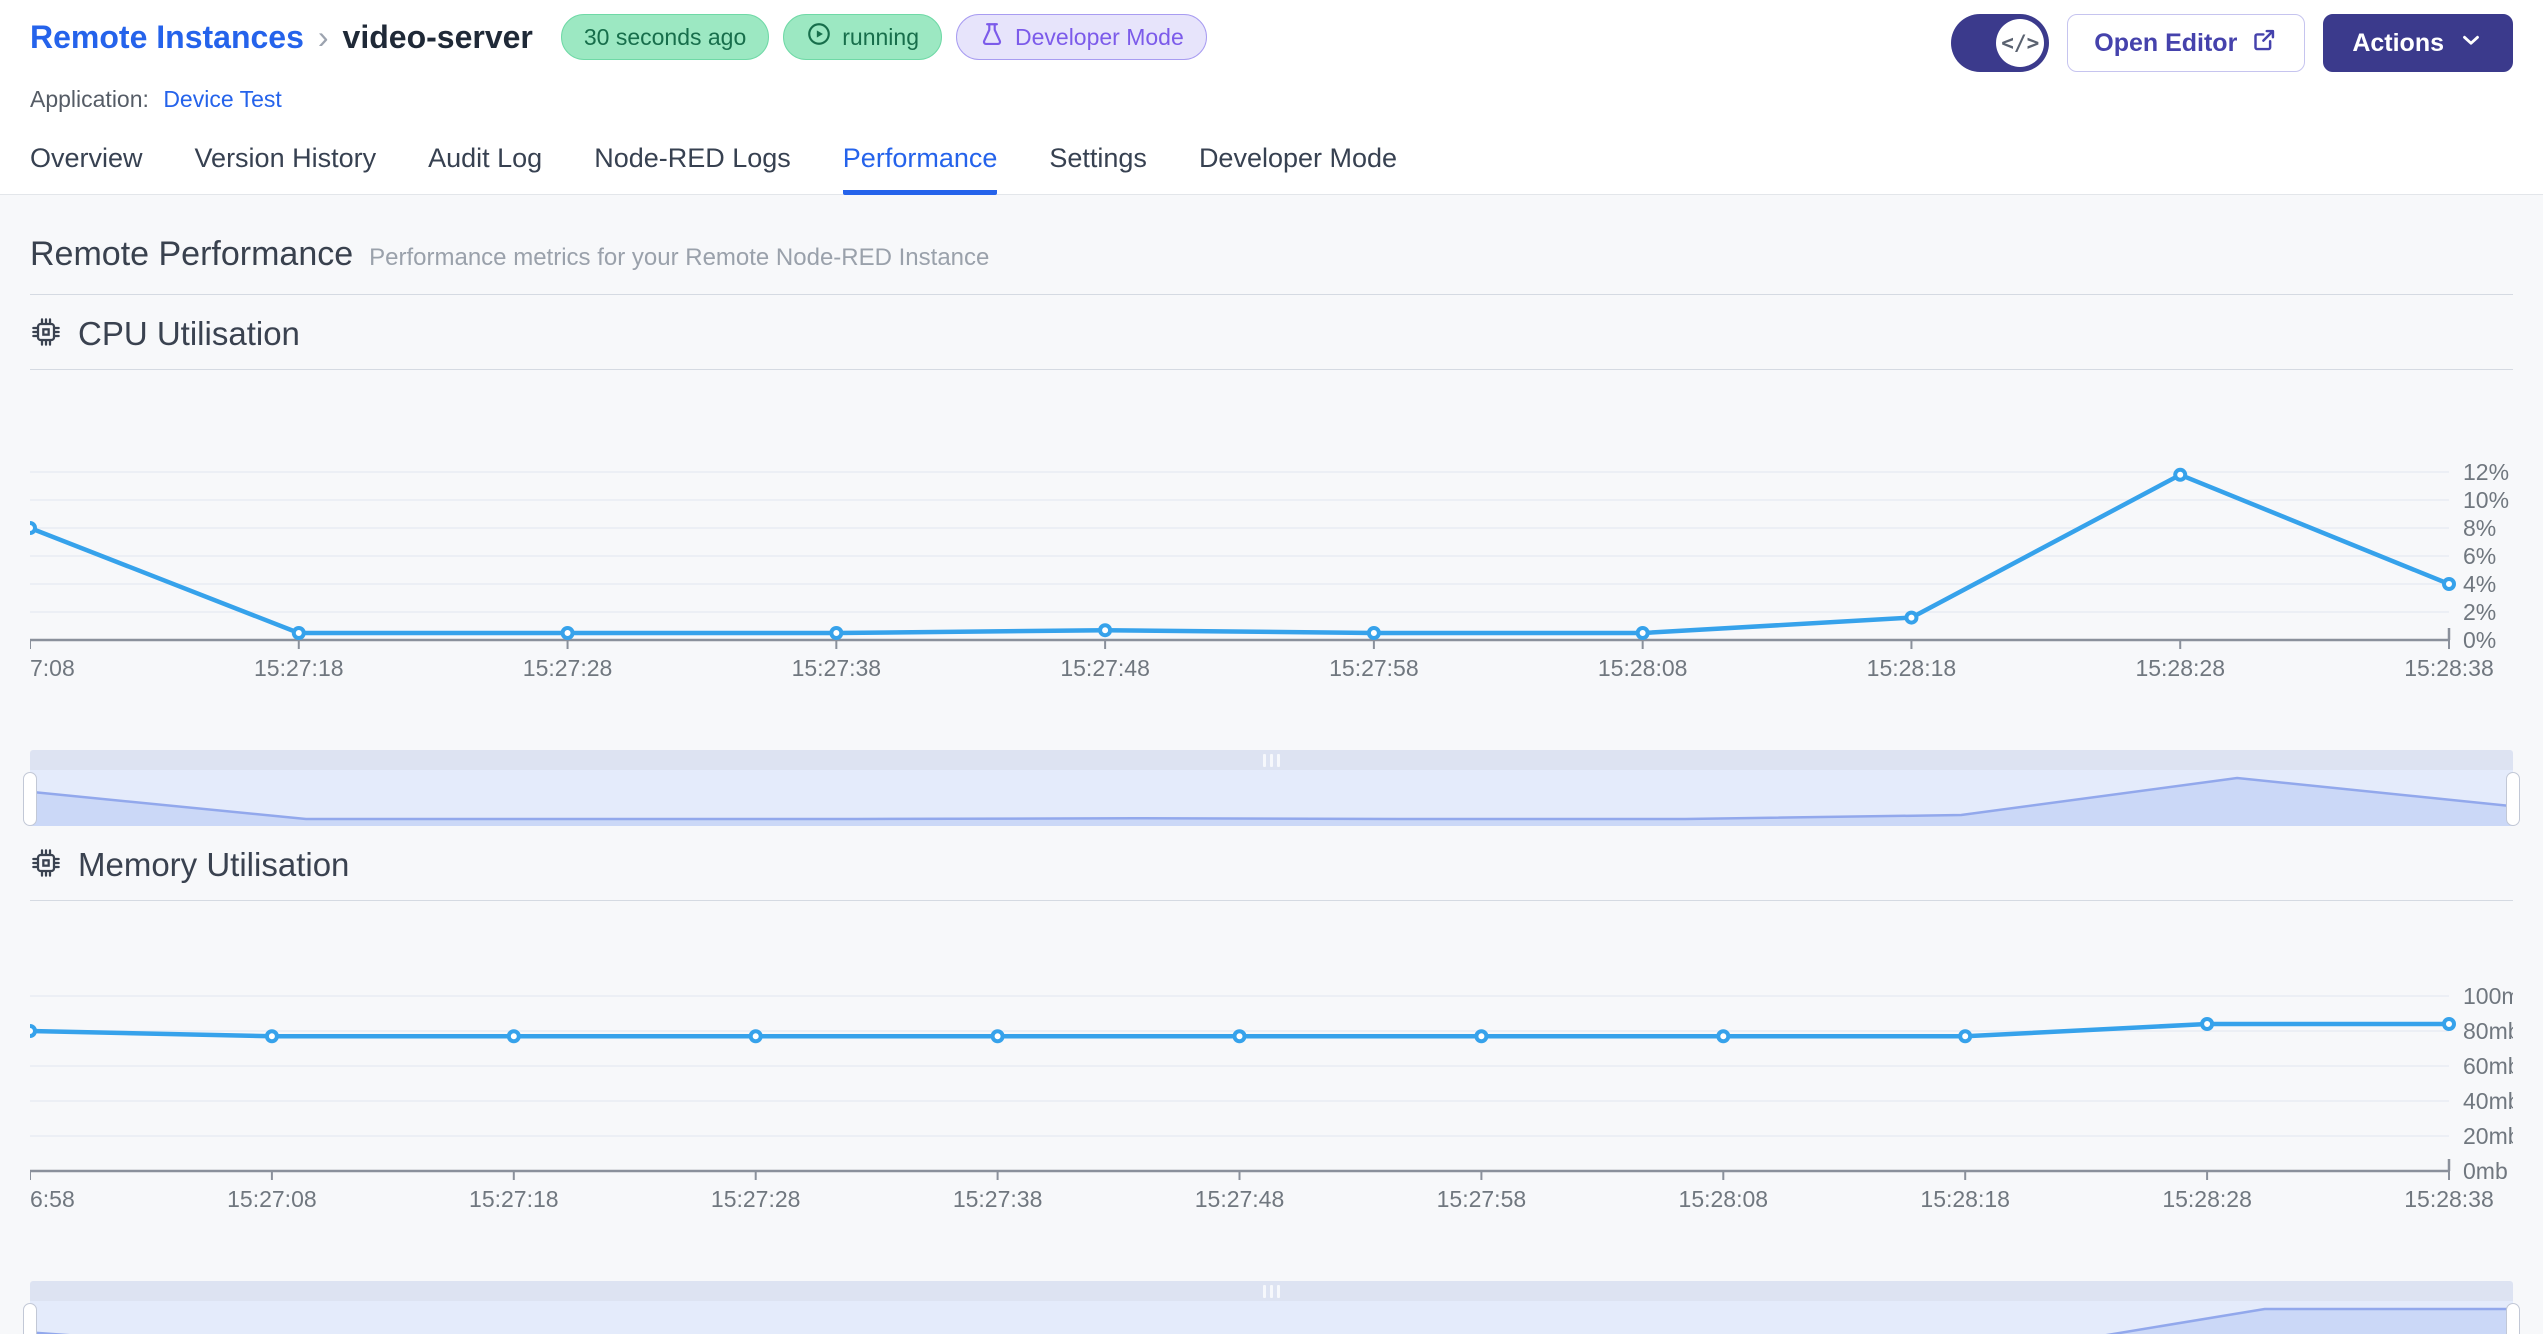  I want to click on application-link: Device Test, so click(222, 99).